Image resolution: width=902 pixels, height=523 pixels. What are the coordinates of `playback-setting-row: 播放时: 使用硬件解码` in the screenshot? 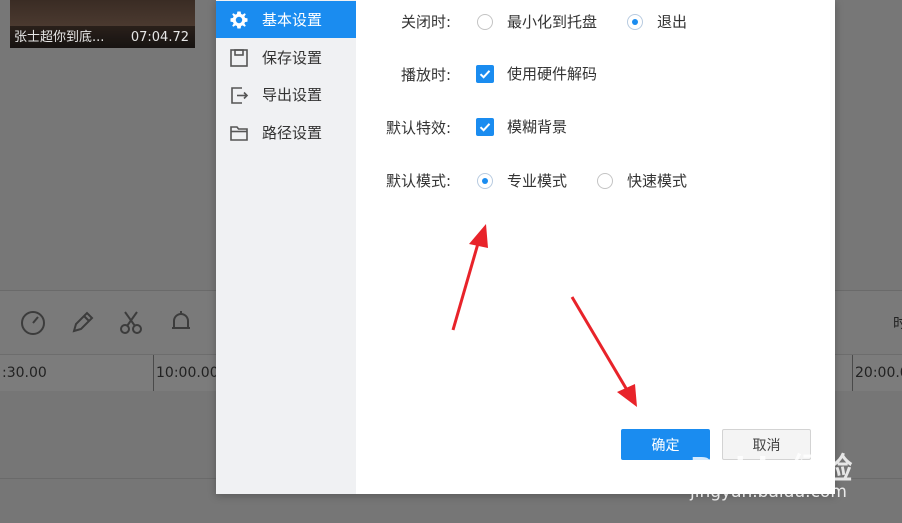 It's located at (595, 74).